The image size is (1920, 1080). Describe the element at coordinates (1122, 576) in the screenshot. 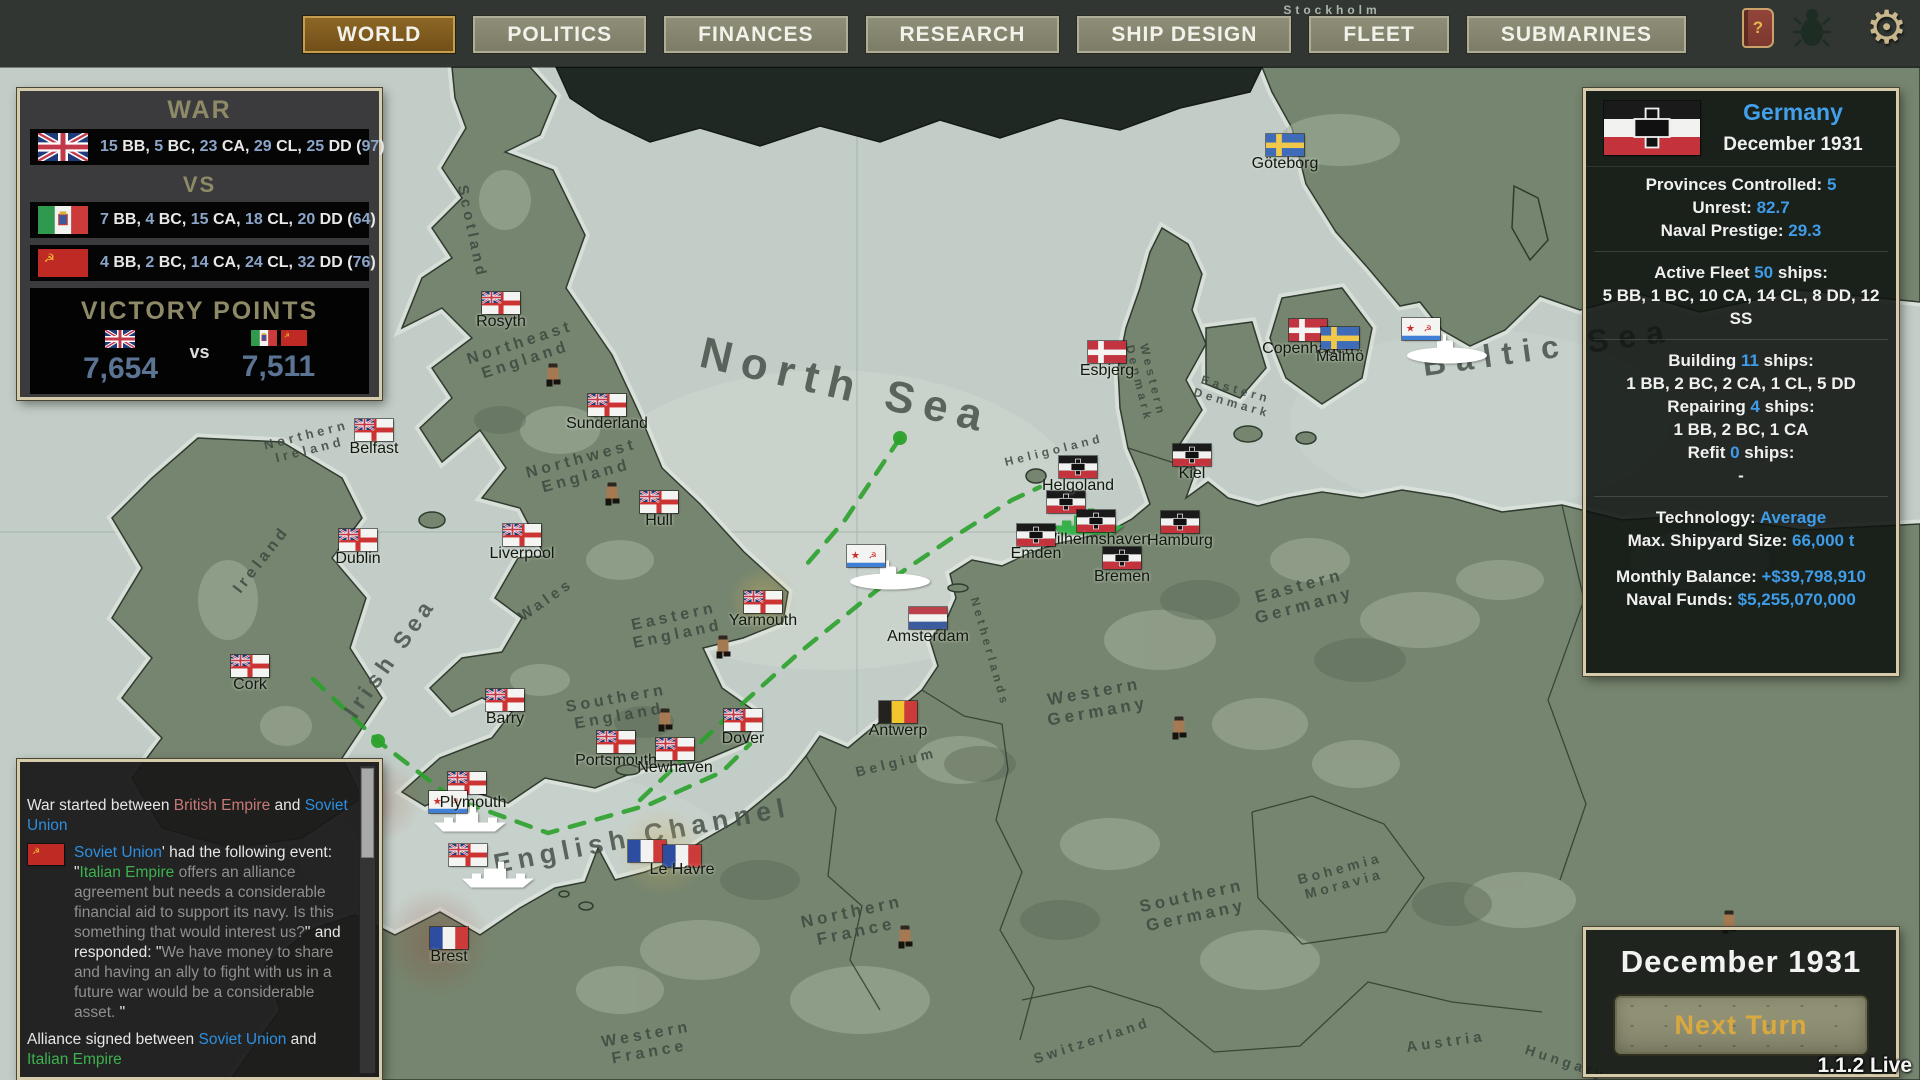

I see `city-label: Bremen` at that location.